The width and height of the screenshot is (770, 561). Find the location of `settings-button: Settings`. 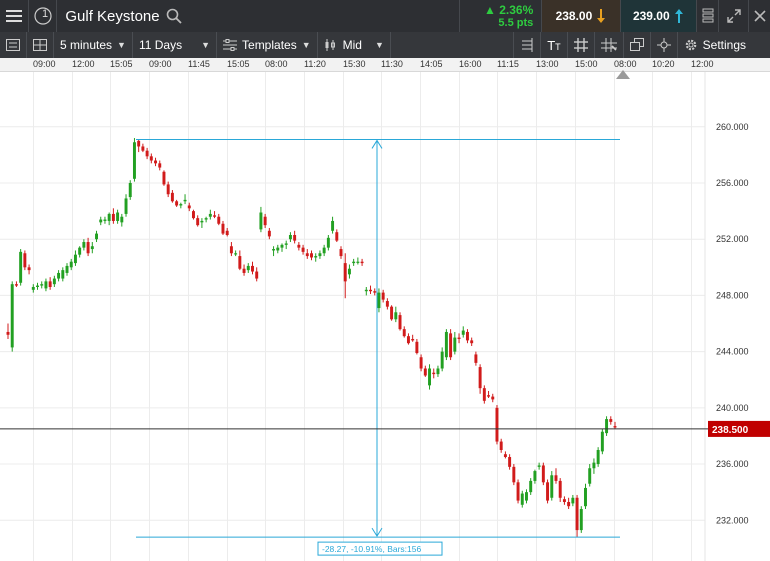

settings-button: Settings is located at coordinates (723, 45).